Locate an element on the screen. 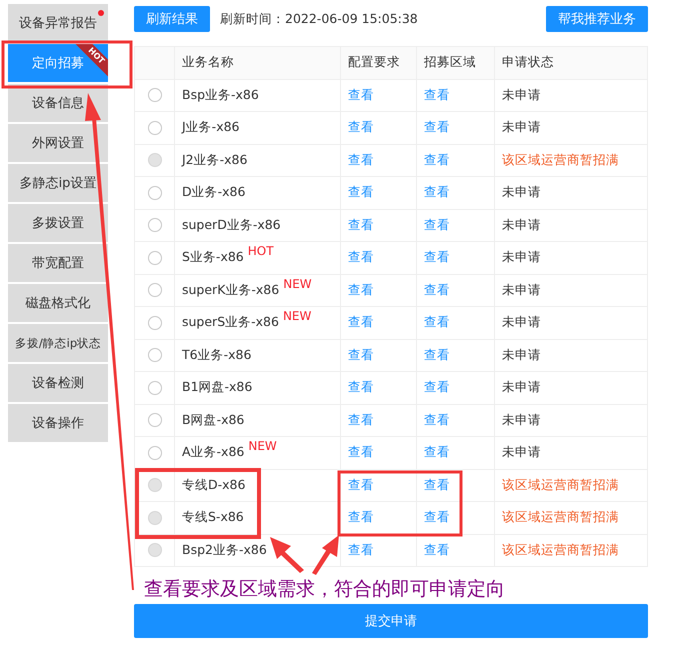  sidebar-item: 多静态ip设置 is located at coordinates (58, 183).